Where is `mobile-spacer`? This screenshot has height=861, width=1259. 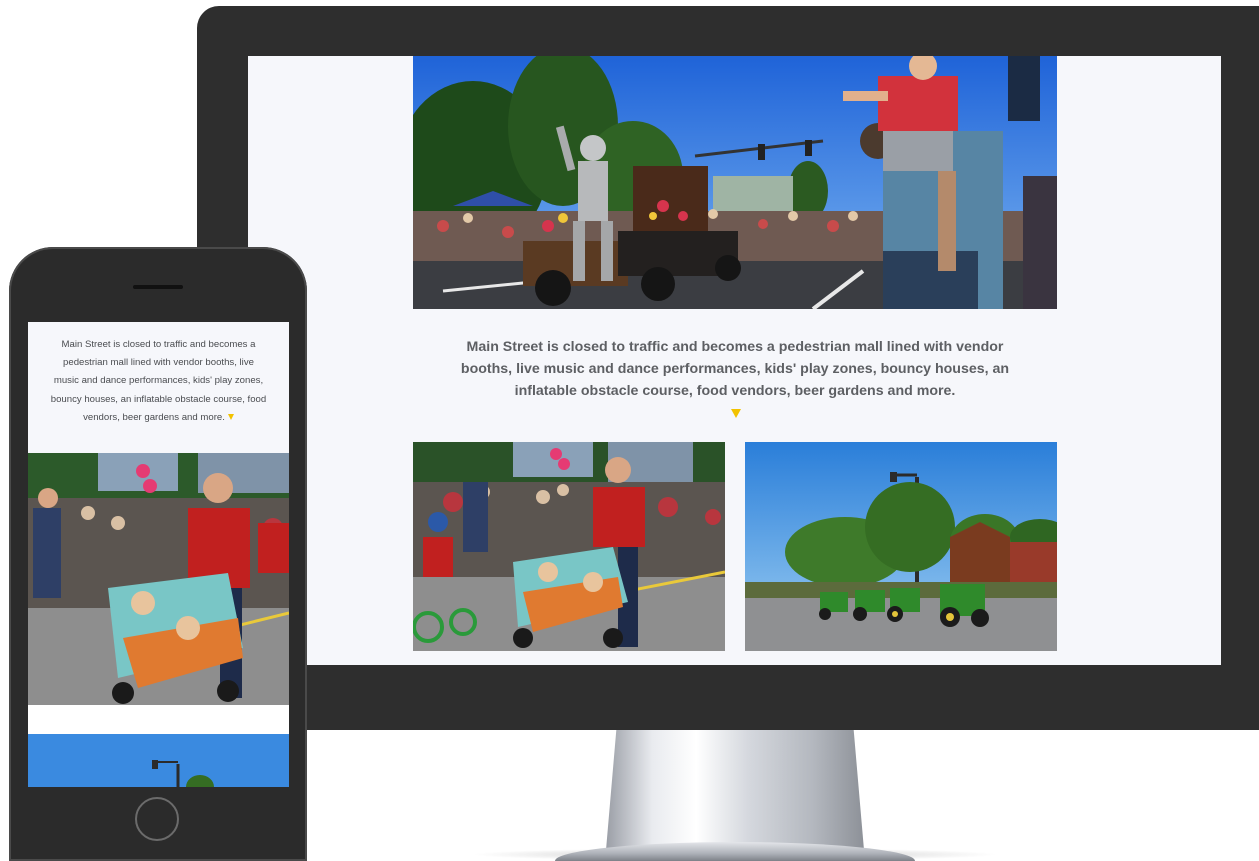
mobile-spacer is located at coordinates (158, 719).